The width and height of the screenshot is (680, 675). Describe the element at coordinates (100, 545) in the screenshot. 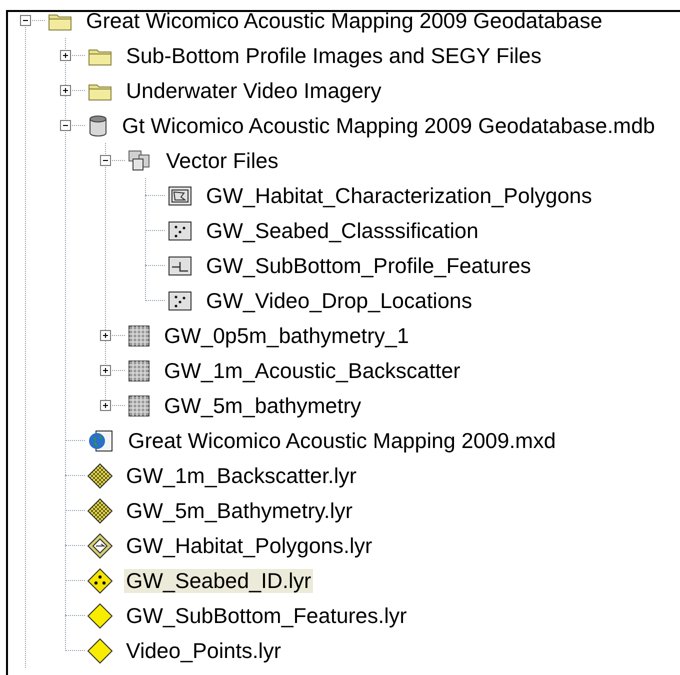

I see `outlined-diamond-icon` at that location.